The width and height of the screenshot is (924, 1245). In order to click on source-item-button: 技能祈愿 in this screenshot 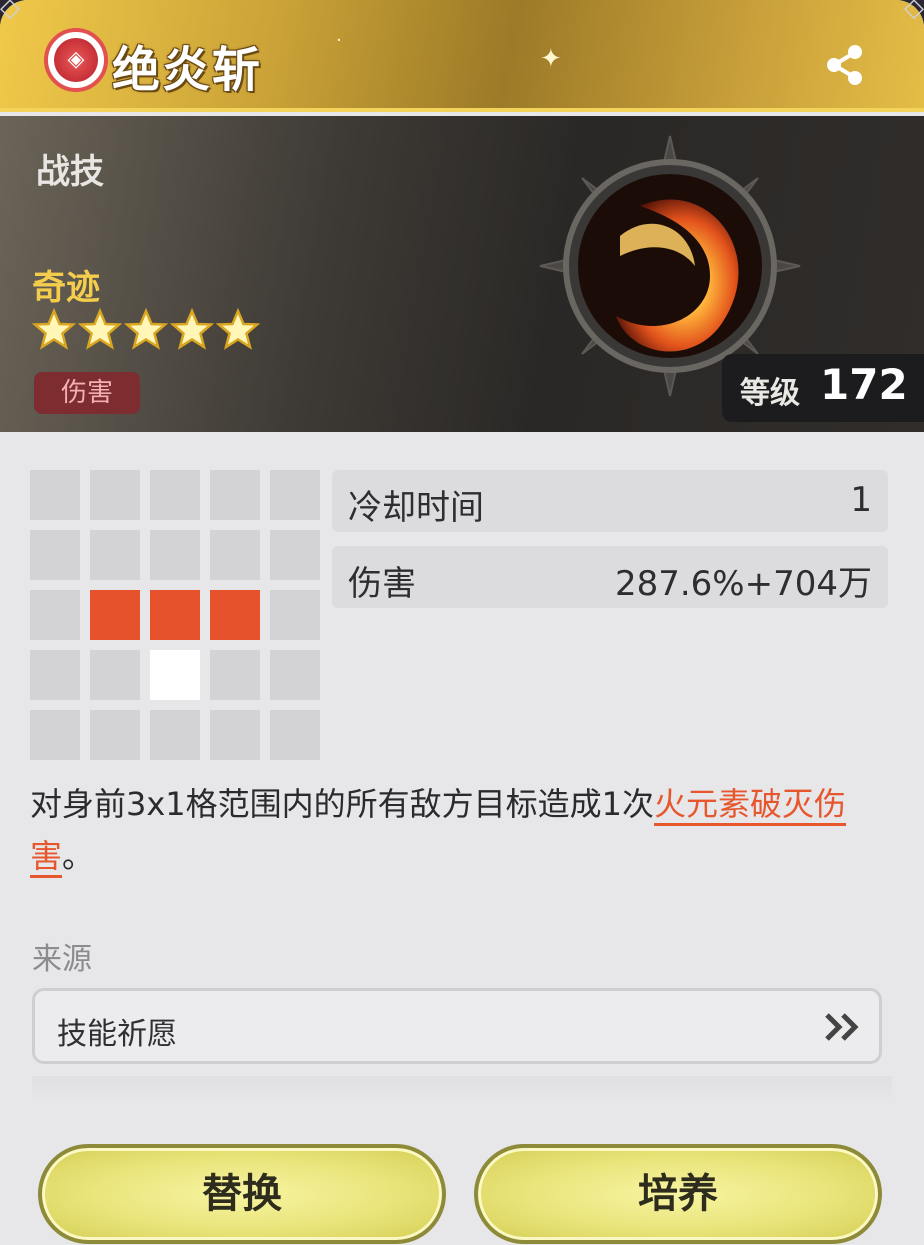, I will do `click(457, 1026)`.